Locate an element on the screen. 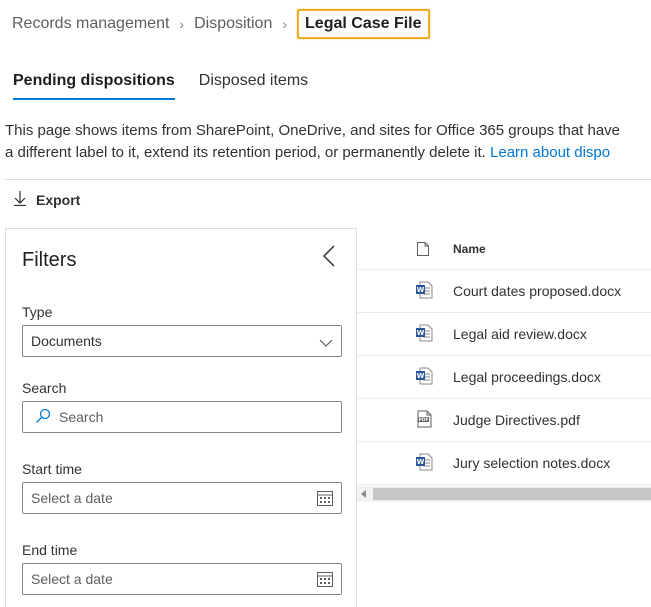 This screenshot has width=651, height=607. chevron-left-icon is located at coordinates (329, 258).